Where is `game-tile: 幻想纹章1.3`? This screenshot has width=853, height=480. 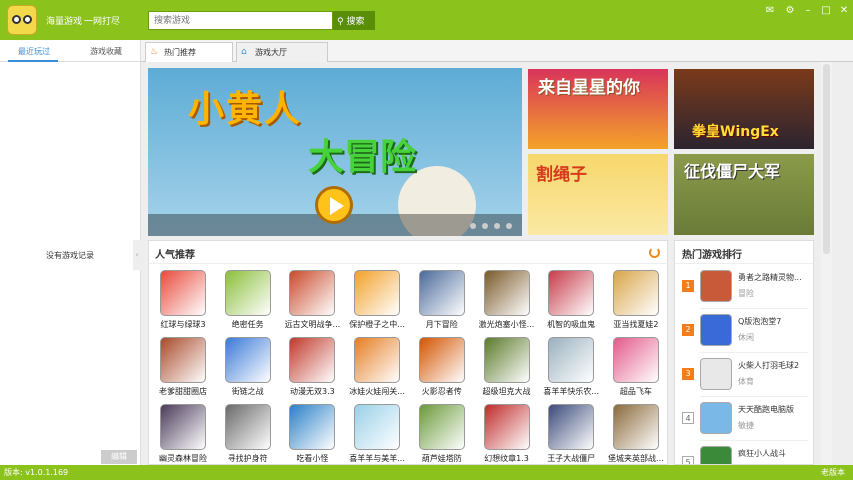
game-tile: 幻想纹章1.3 is located at coordinates (507, 434).